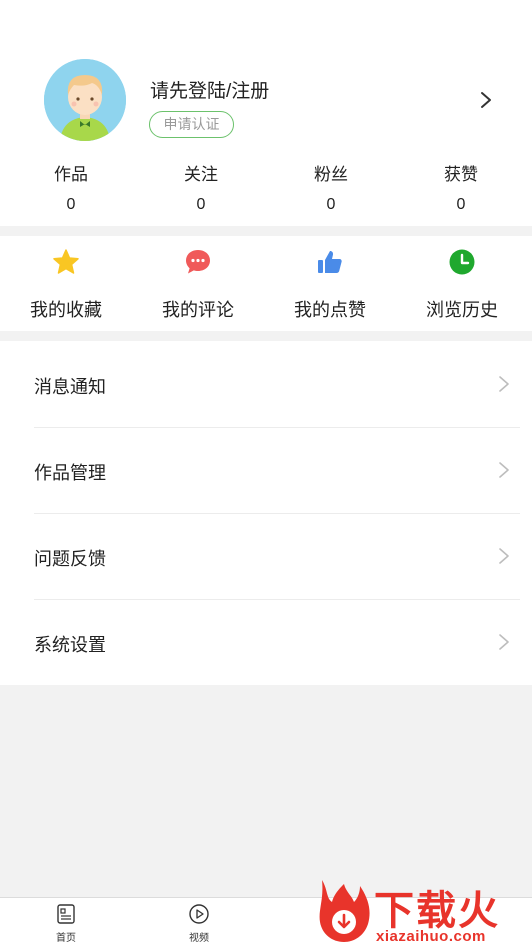 This screenshot has width=532, height=946. I want to click on clock-icon, so click(462, 262).